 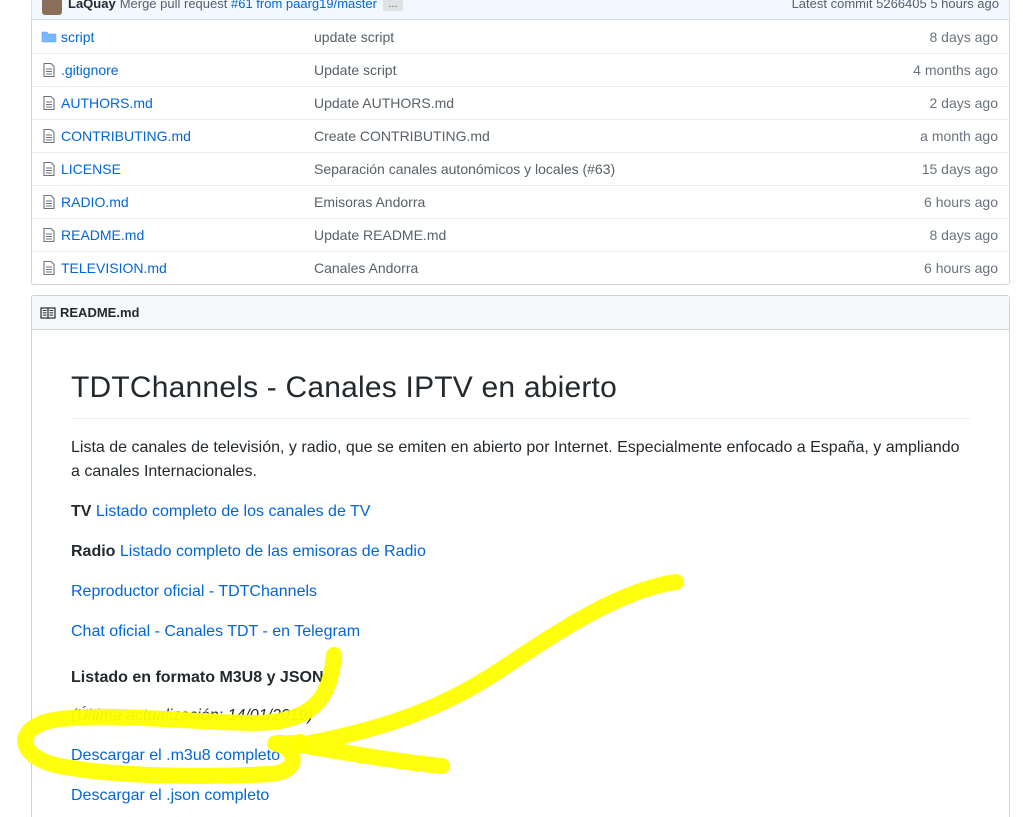 I want to click on book-icon, so click(x=48, y=312).